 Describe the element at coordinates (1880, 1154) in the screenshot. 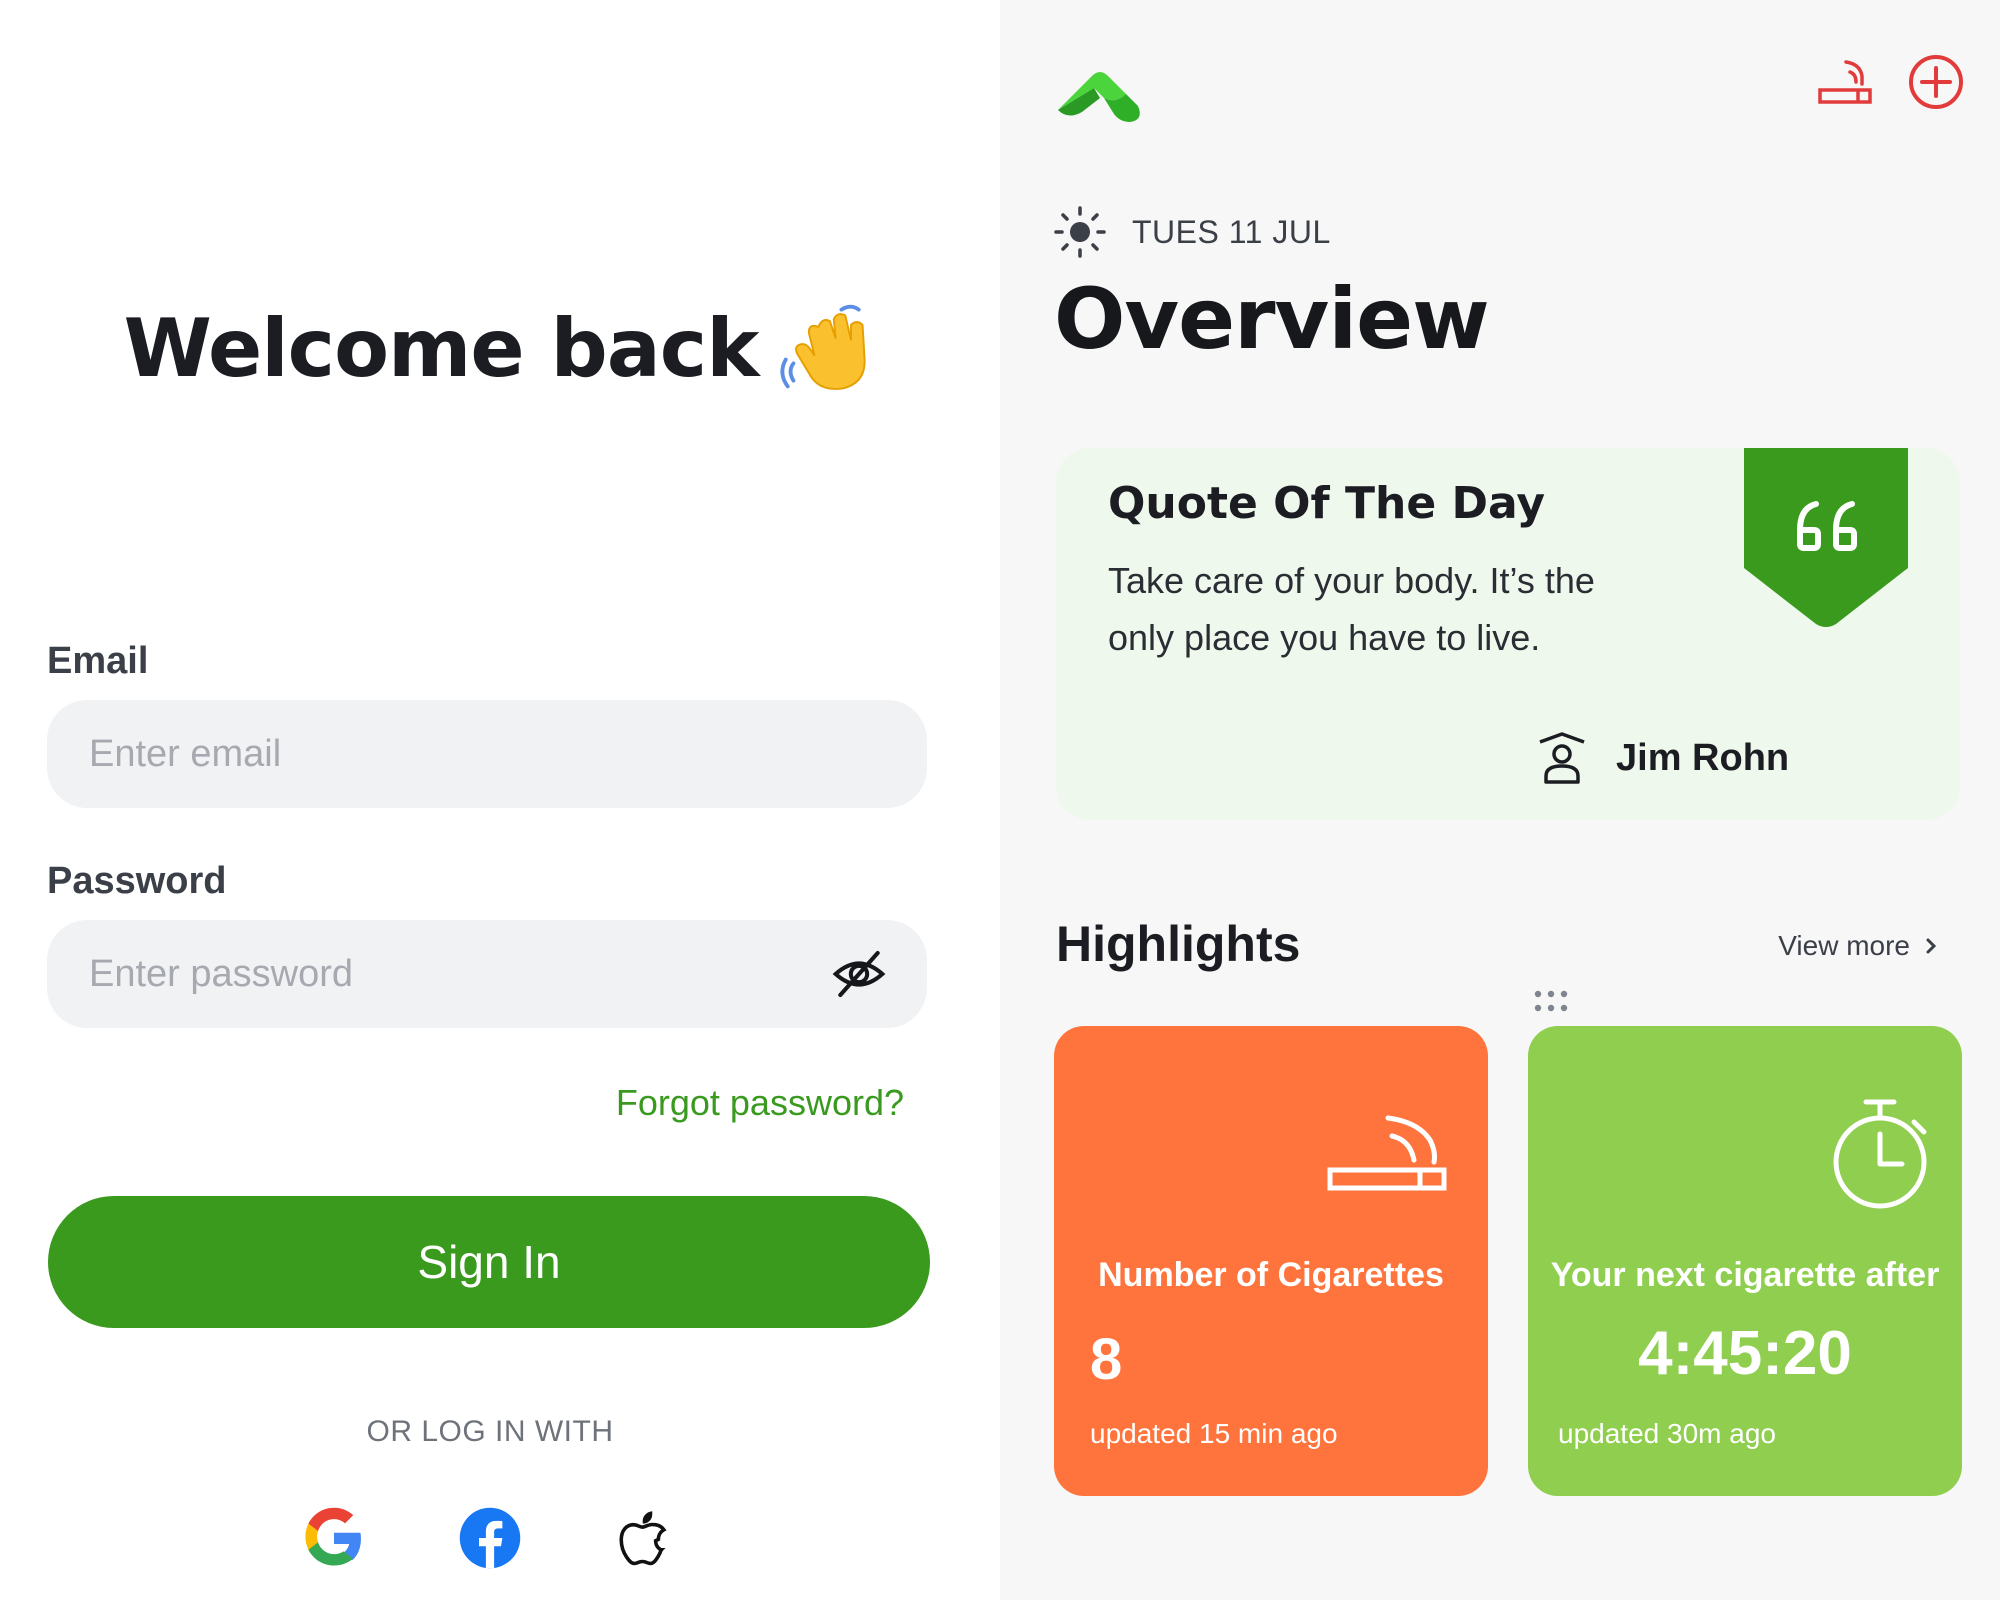

I see `stopwatch-icon` at that location.